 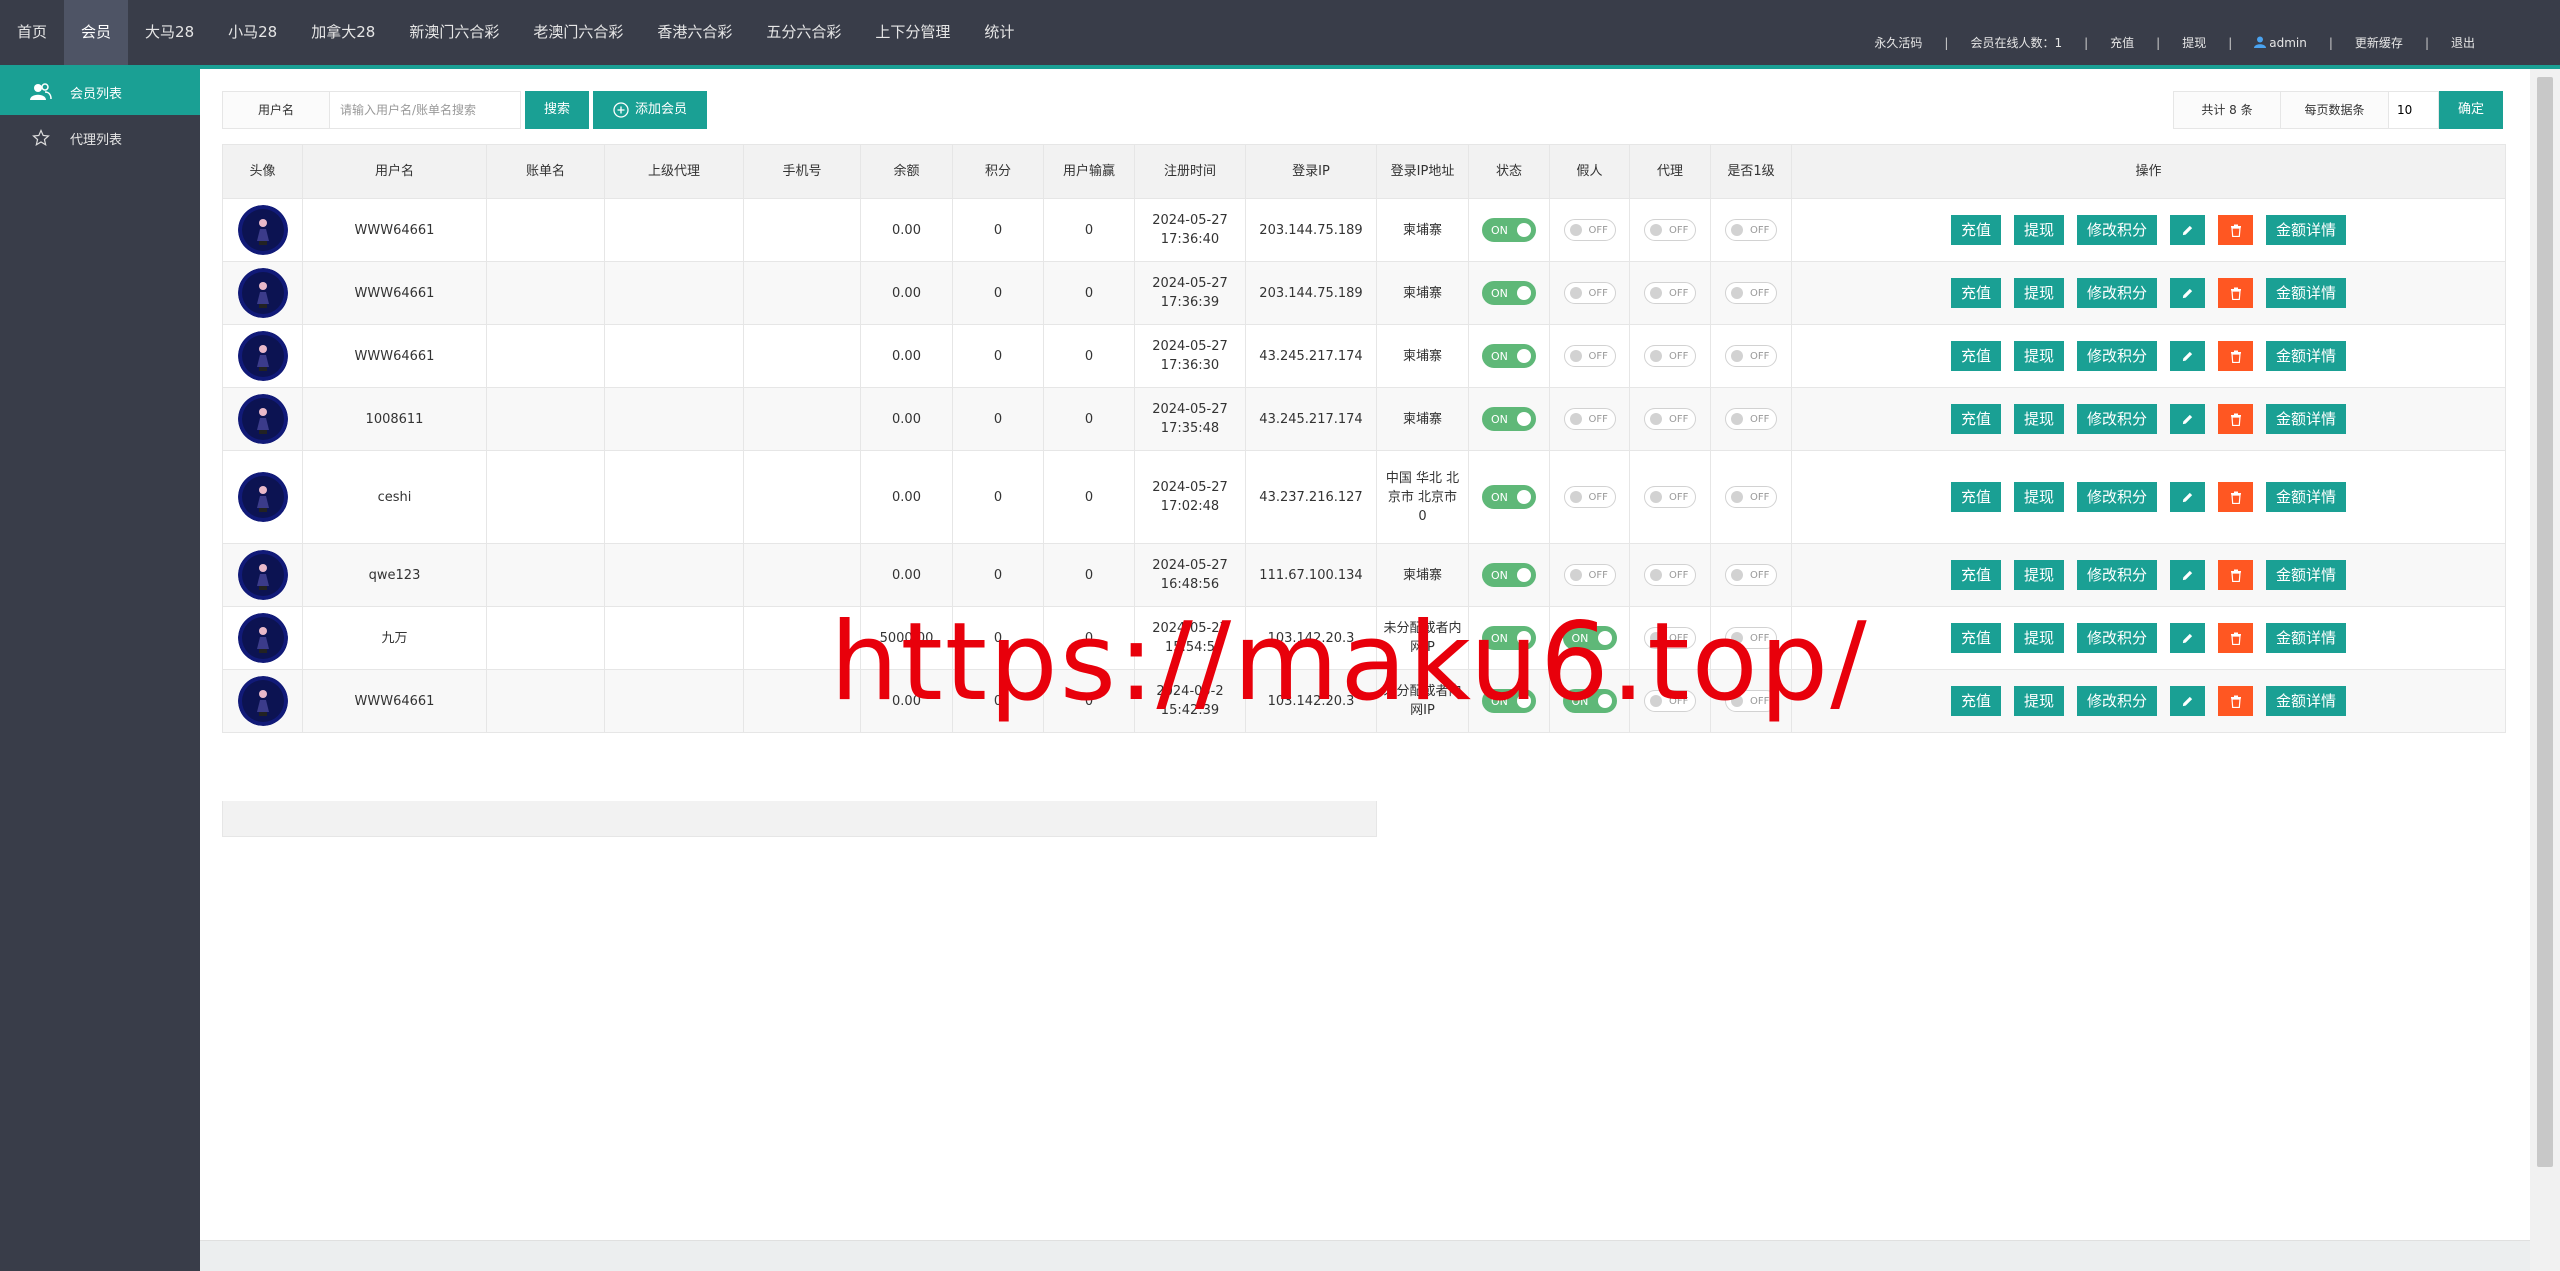 What do you see at coordinates (100, 138) in the screenshot?
I see `sidebar-item-agent-list: 代理列表` at bounding box center [100, 138].